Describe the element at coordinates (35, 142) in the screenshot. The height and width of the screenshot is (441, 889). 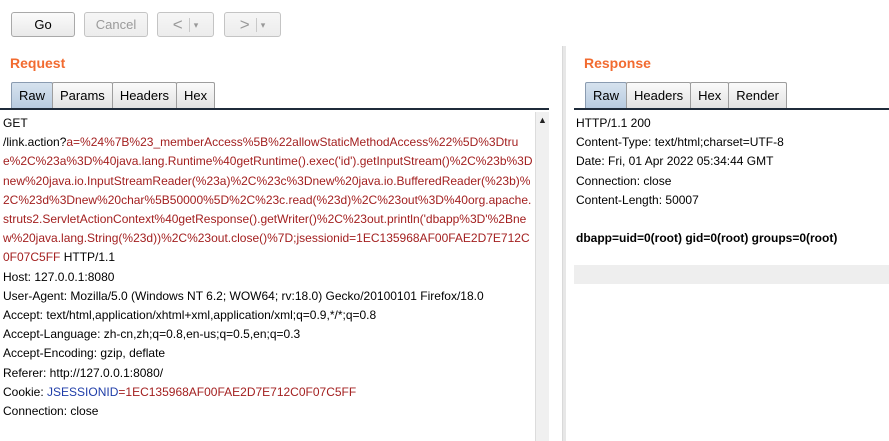
I see `request-url-path: /link.action?` at that location.